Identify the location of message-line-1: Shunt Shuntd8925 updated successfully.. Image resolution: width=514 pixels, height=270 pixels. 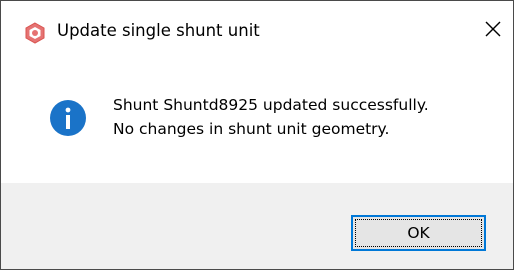
(271, 105).